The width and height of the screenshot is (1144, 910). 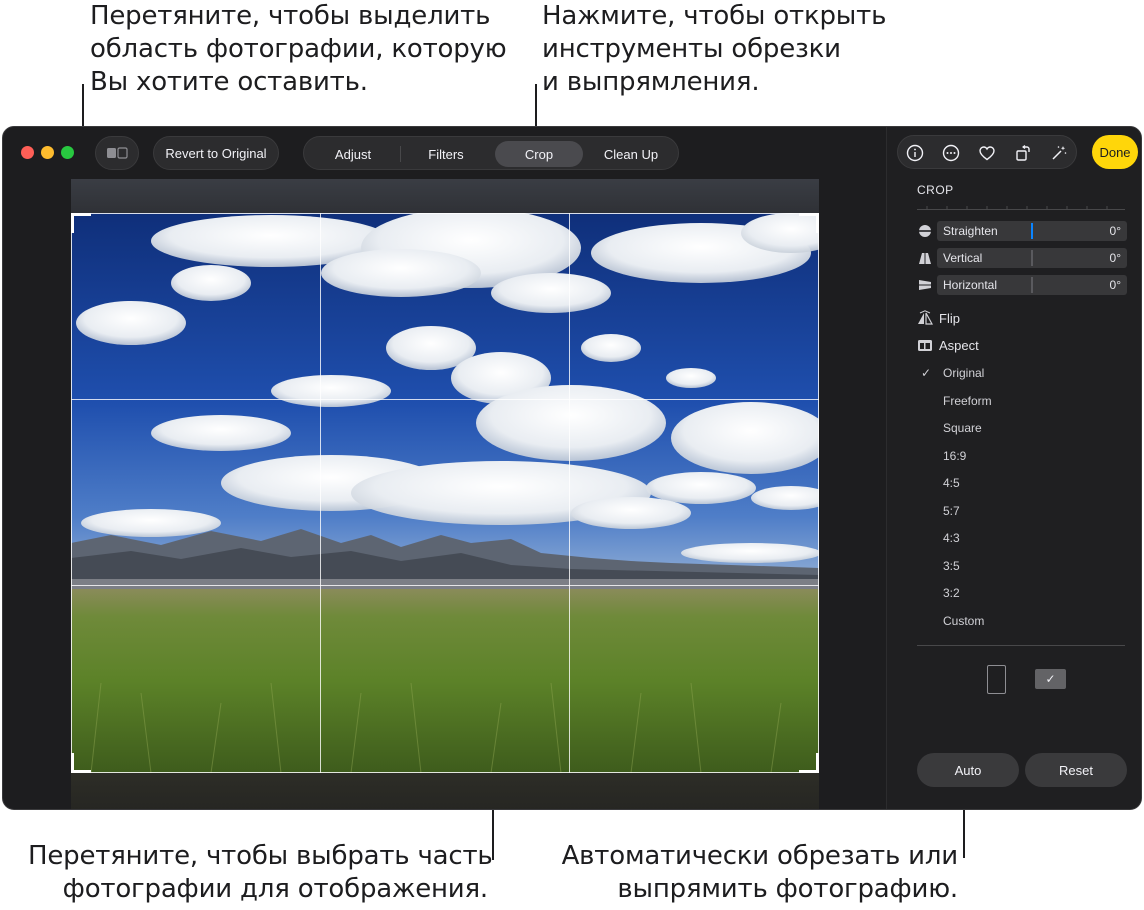 I want to click on done-button: Done, so click(x=1115, y=152).